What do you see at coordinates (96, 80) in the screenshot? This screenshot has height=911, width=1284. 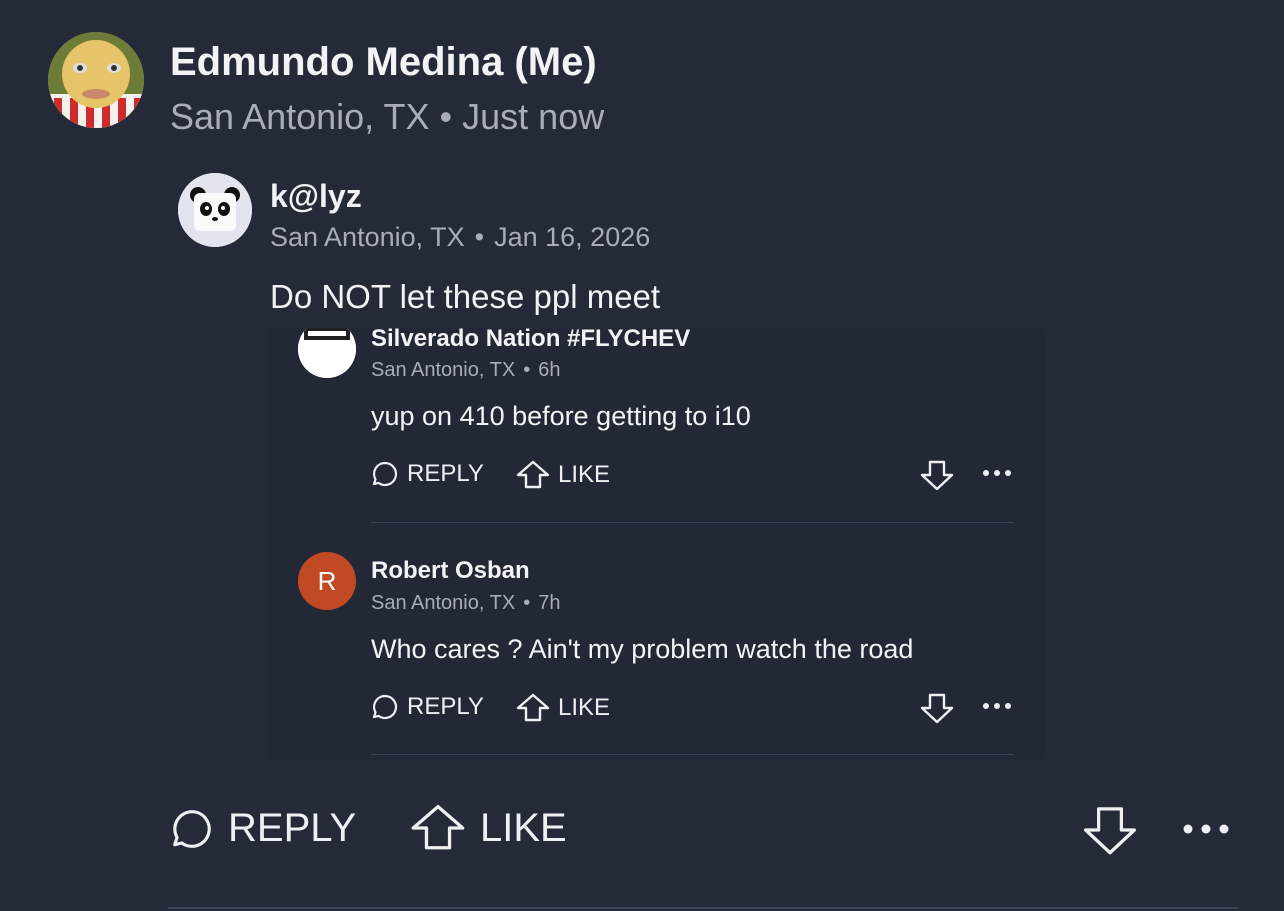 I see `author-avatar` at bounding box center [96, 80].